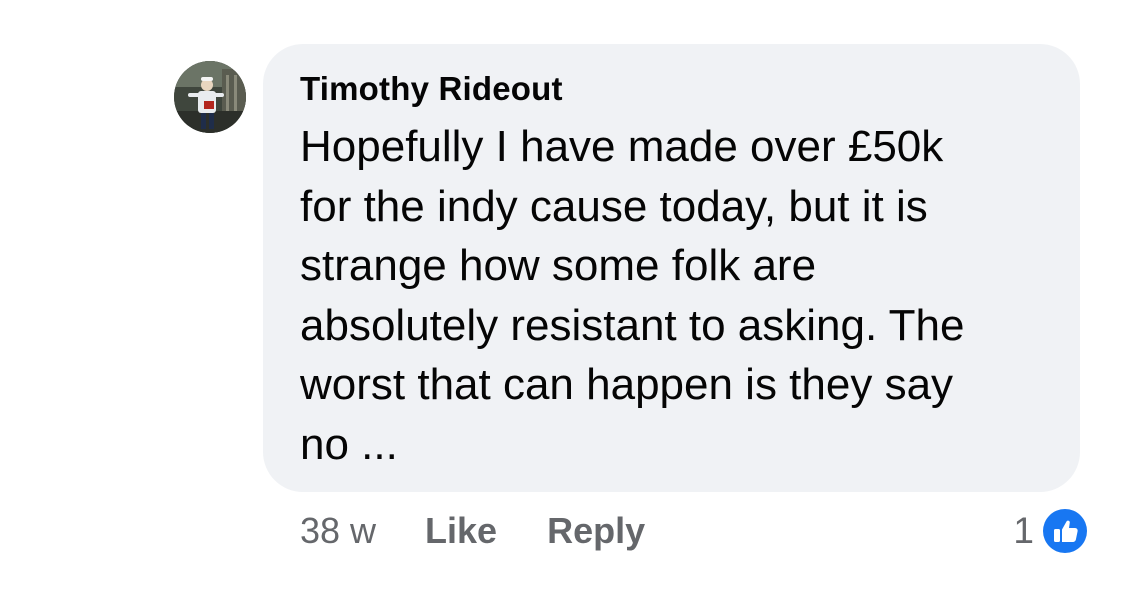  What do you see at coordinates (497, 531) in the screenshot?
I see `comment-actions: 38 w Like Reply` at bounding box center [497, 531].